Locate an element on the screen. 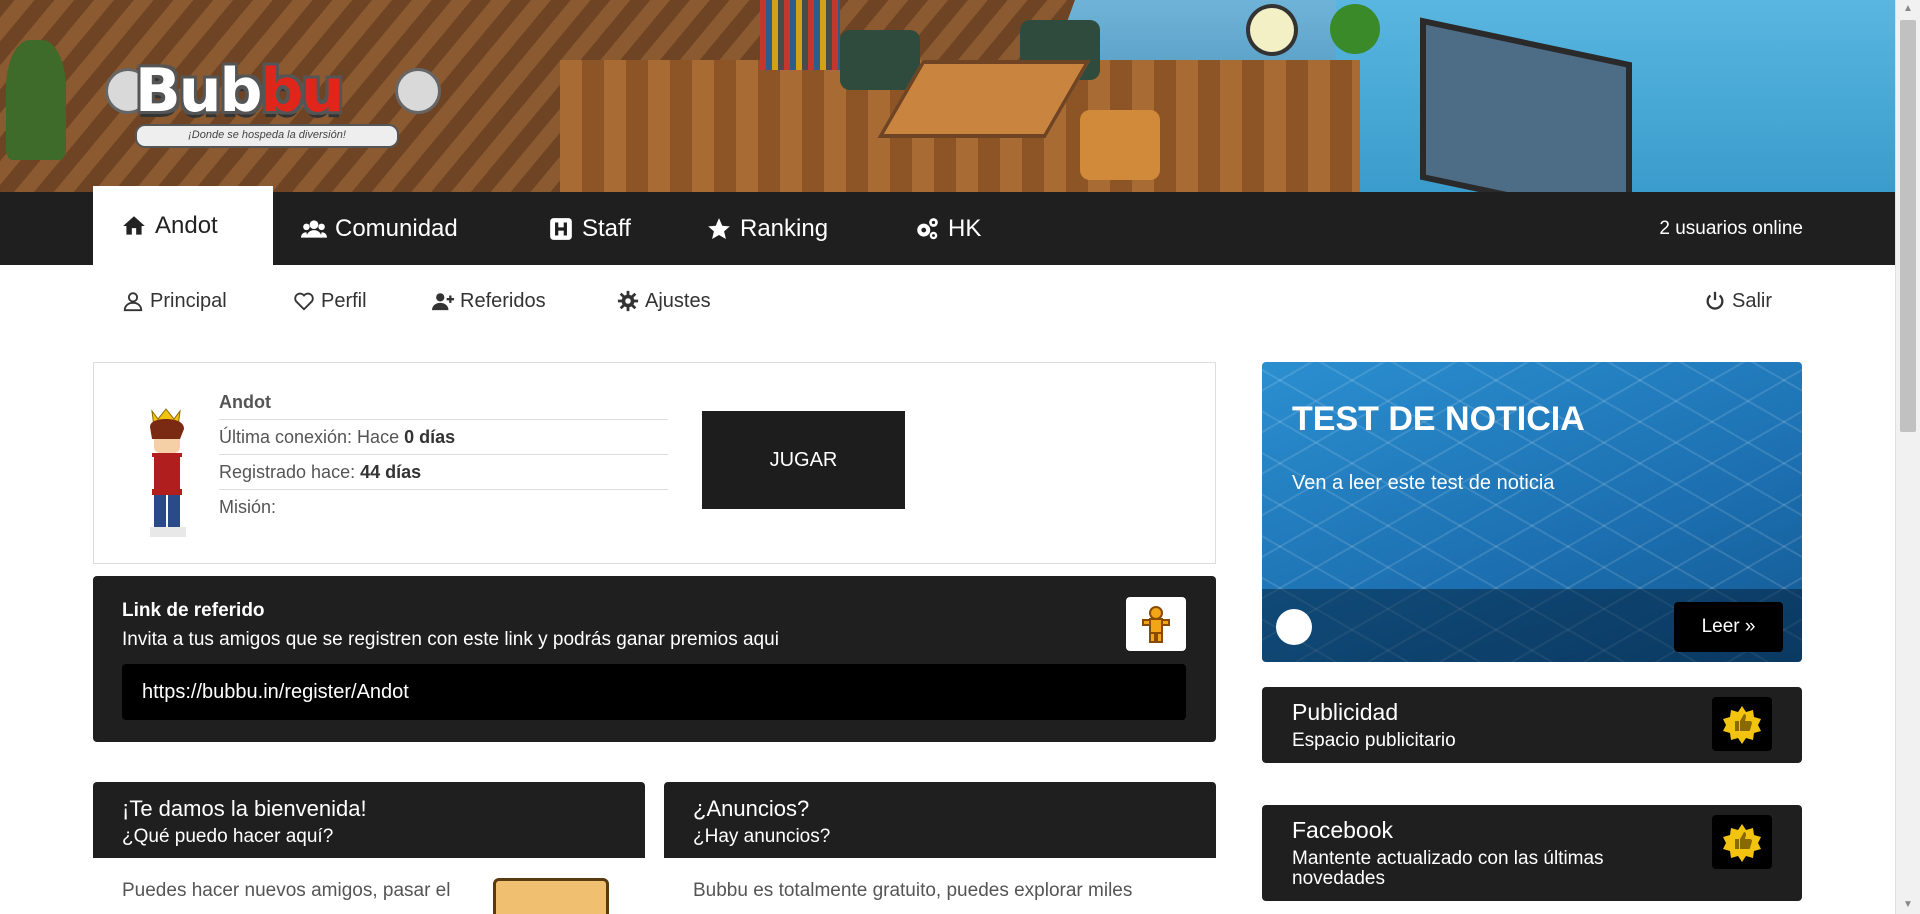 This screenshot has height=914, width=1920. user-icon is located at coordinates (133, 302).